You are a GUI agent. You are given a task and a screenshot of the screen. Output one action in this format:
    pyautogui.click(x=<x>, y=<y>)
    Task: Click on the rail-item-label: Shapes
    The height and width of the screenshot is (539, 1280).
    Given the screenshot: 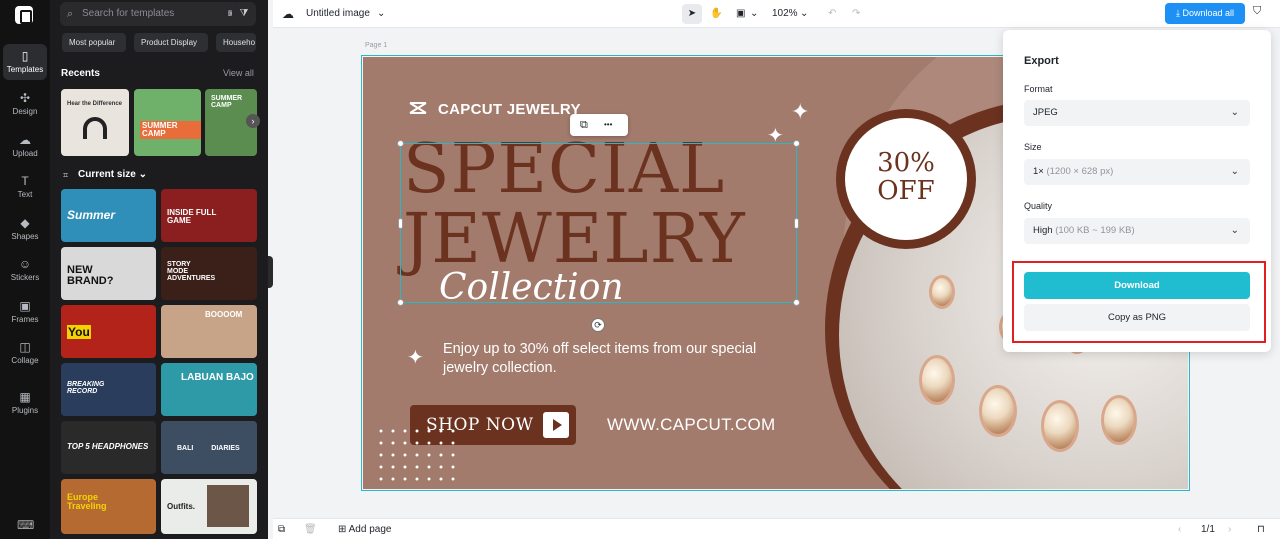 What is the action you would take?
    pyautogui.click(x=25, y=236)
    